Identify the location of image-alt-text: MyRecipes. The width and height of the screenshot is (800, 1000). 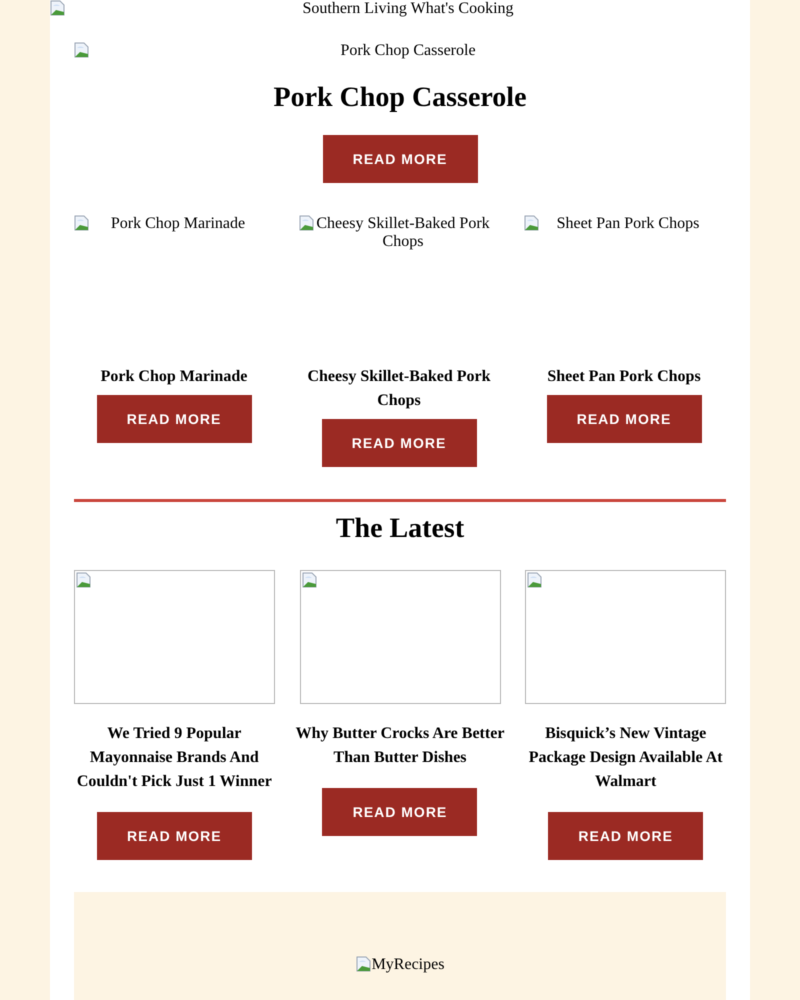
(408, 964).